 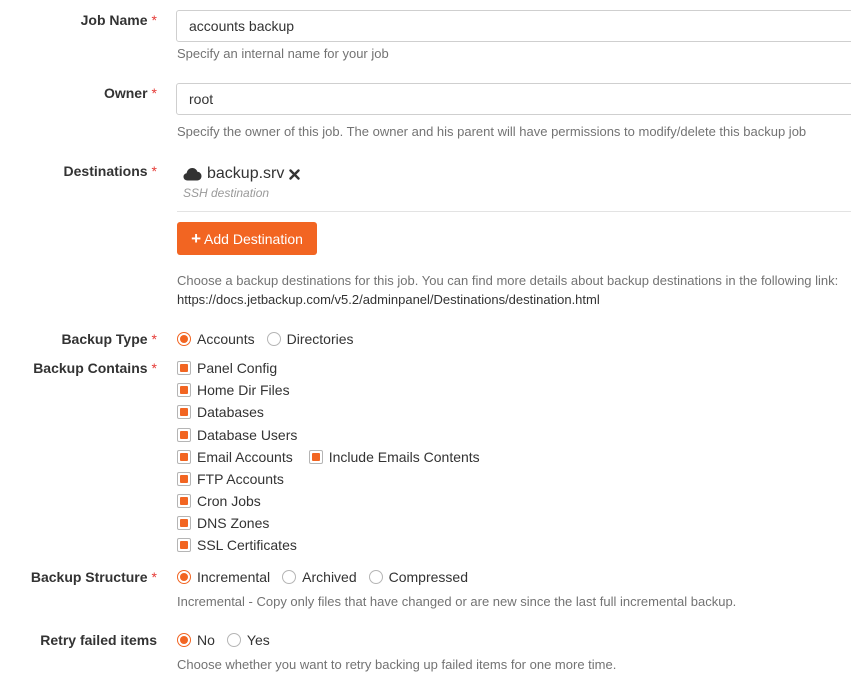 I want to click on retry-no: No, so click(x=196, y=640).